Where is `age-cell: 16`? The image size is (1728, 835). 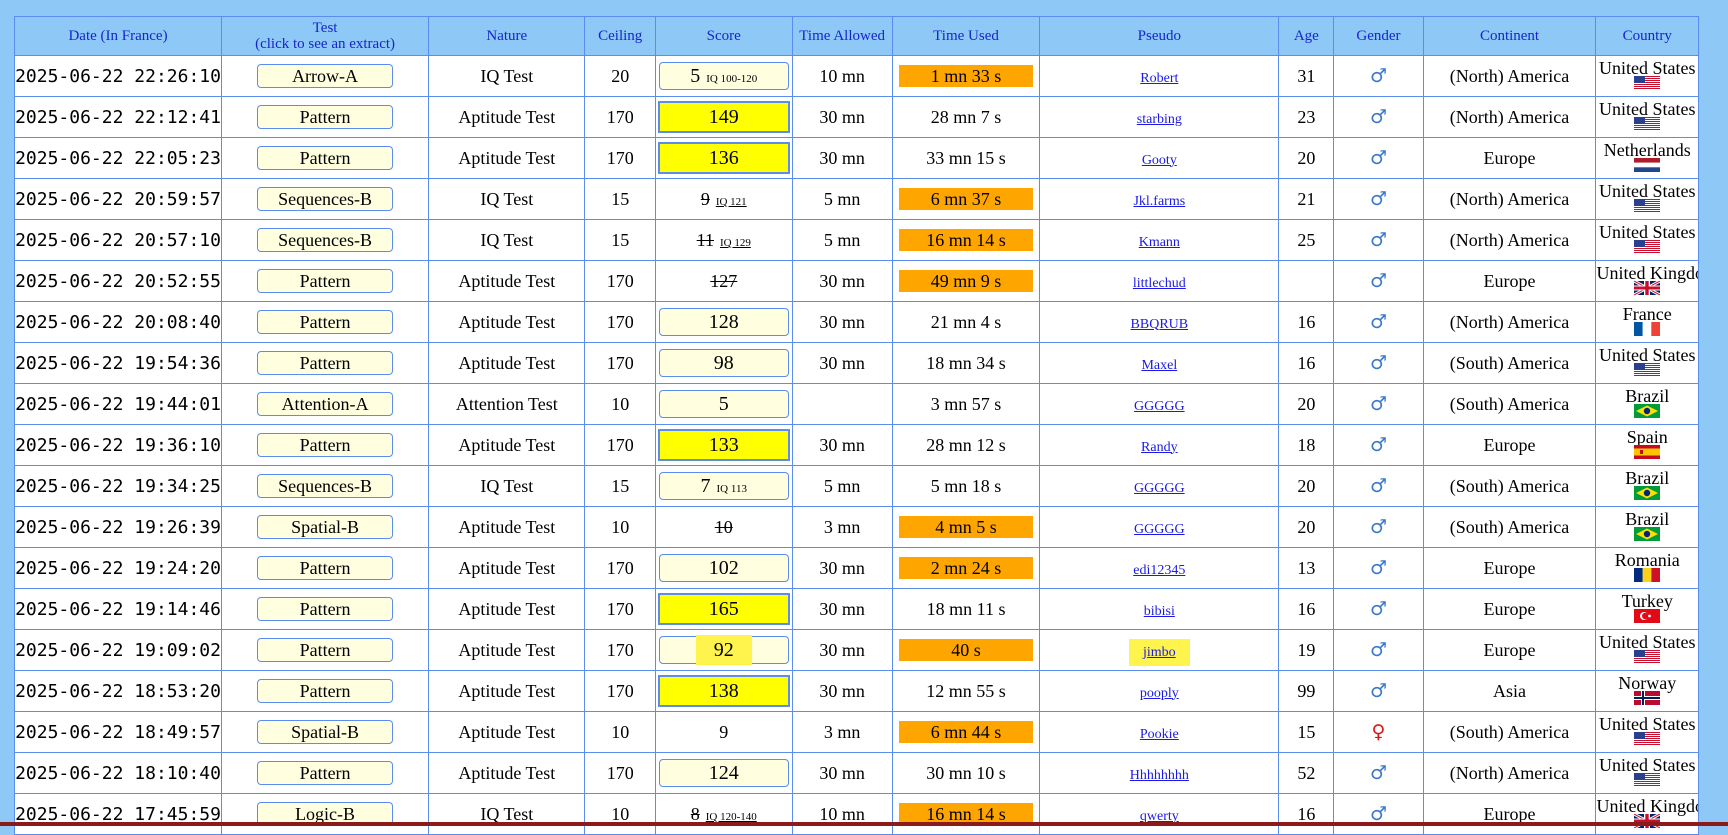 age-cell: 16 is located at coordinates (1306, 322).